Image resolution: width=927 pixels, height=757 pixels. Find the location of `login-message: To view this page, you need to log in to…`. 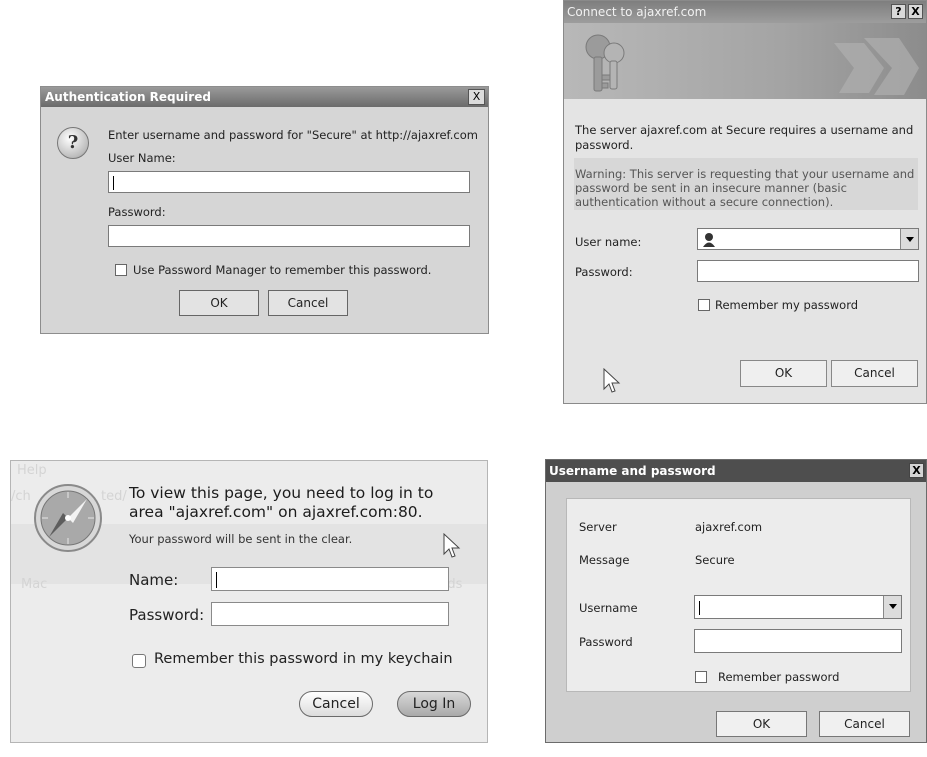

login-message: To view this page, you need to log in to… is located at coordinates (281, 502).